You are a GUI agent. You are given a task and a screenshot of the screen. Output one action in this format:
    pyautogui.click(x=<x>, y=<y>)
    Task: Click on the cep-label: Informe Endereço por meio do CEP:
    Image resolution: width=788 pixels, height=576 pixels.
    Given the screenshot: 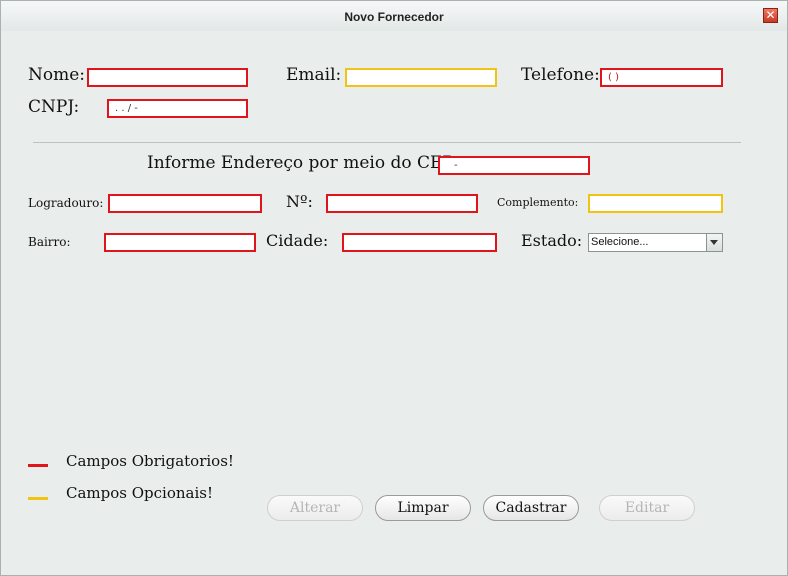 What is the action you would take?
    pyautogui.click(x=303, y=163)
    